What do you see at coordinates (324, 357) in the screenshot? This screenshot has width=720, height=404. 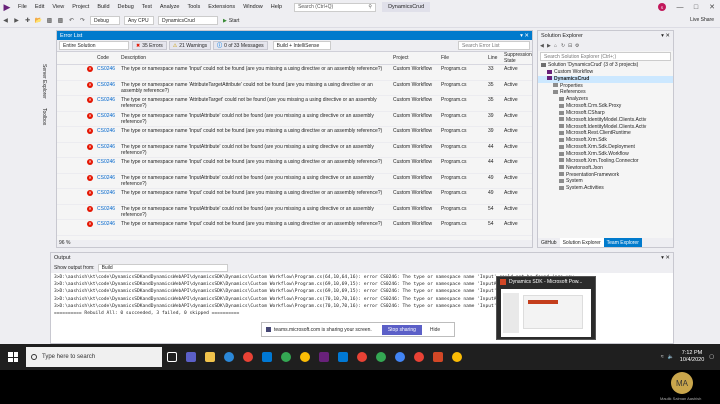 I see `visual-studio-icon` at bounding box center [324, 357].